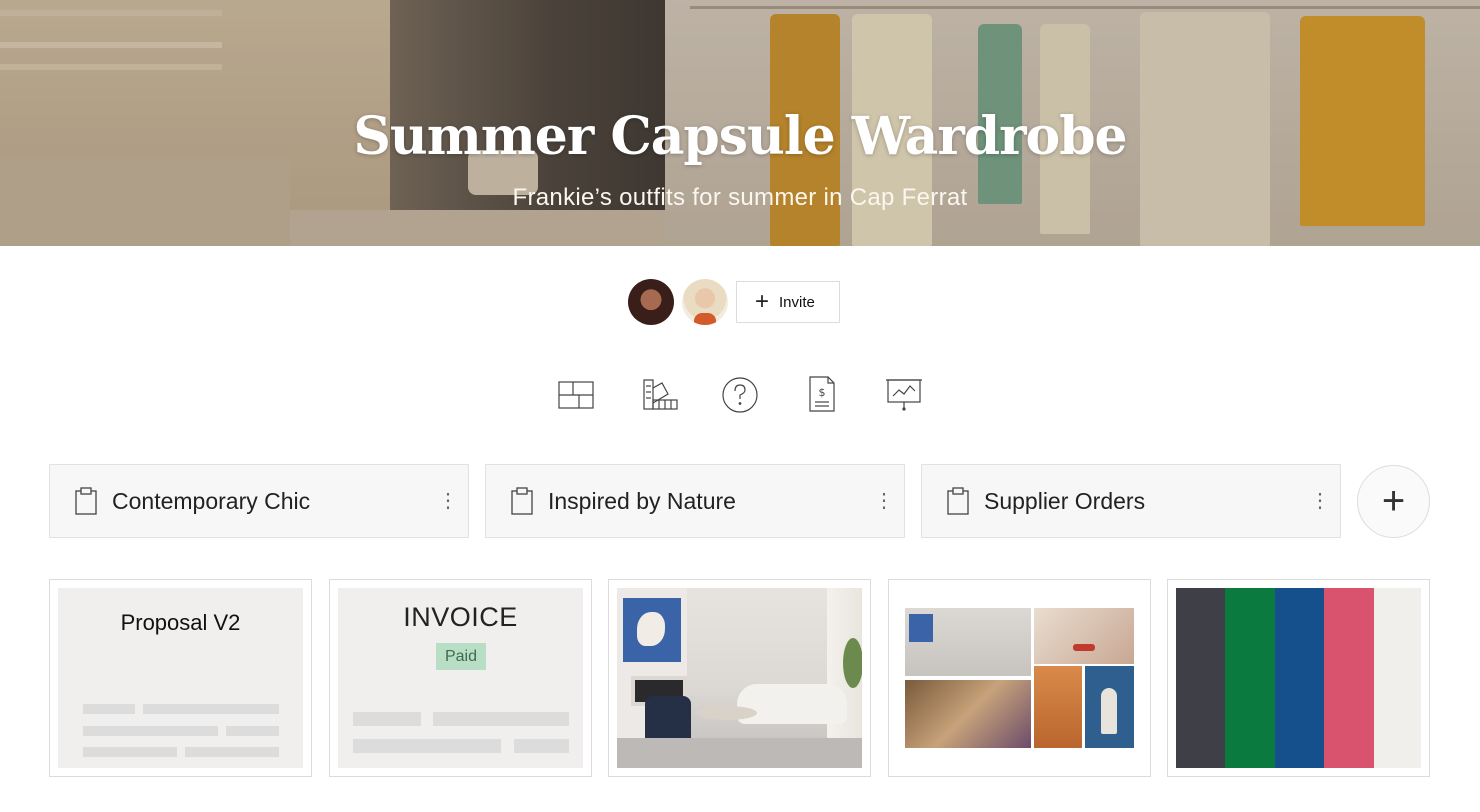 This screenshot has height=812, width=1480. What do you see at coordinates (904, 394) in the screenshot?
I see `presentation-chart-icon` at bounding box center [904, 394].